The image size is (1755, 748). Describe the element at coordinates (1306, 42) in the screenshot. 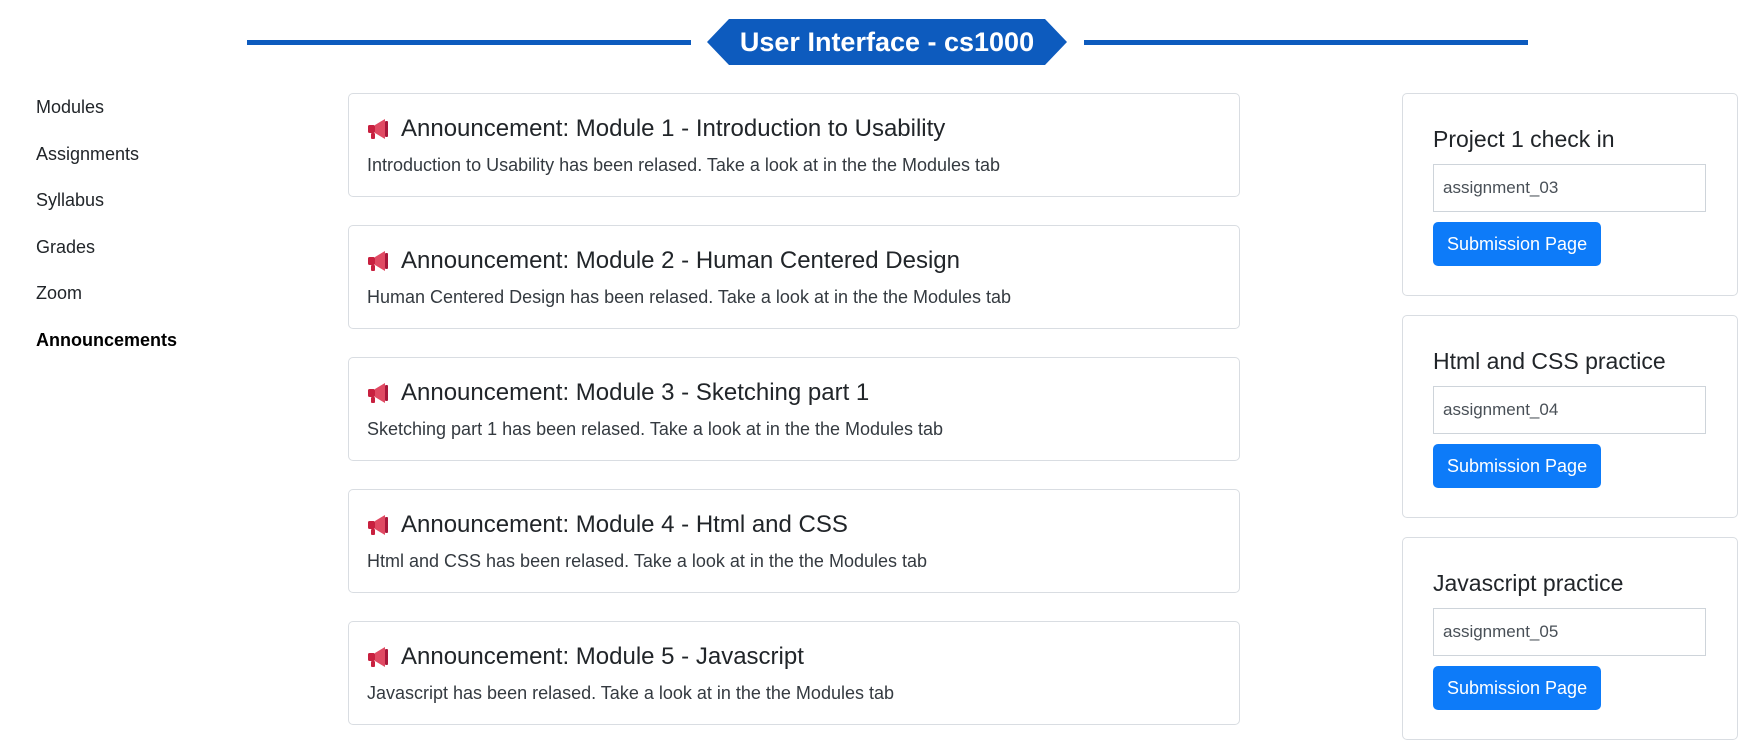

I see `header-rule-right` at that location.